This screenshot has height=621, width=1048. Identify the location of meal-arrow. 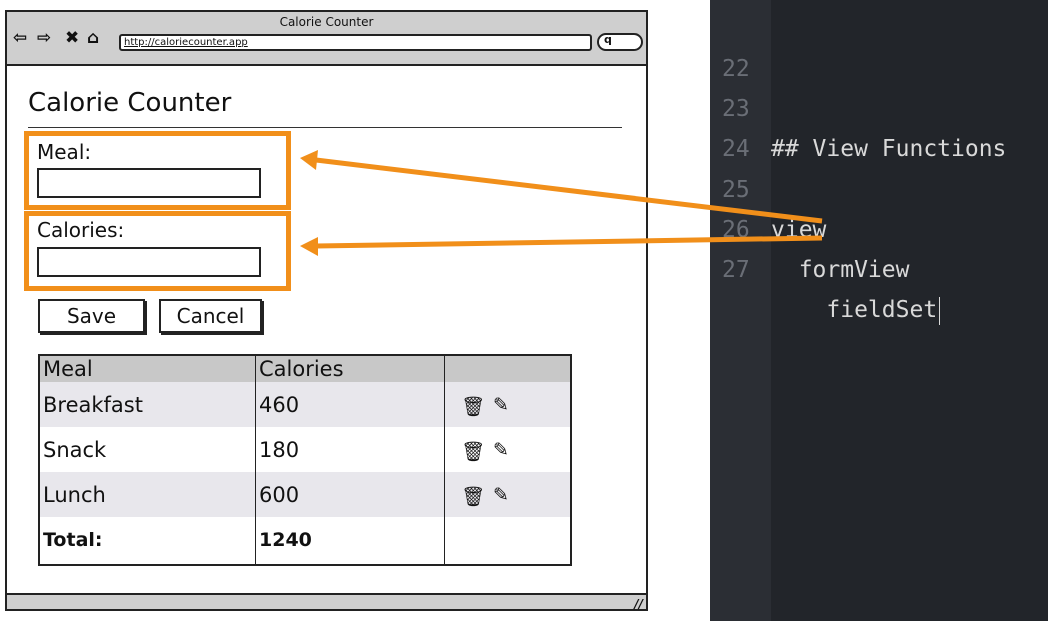
(569, 190).